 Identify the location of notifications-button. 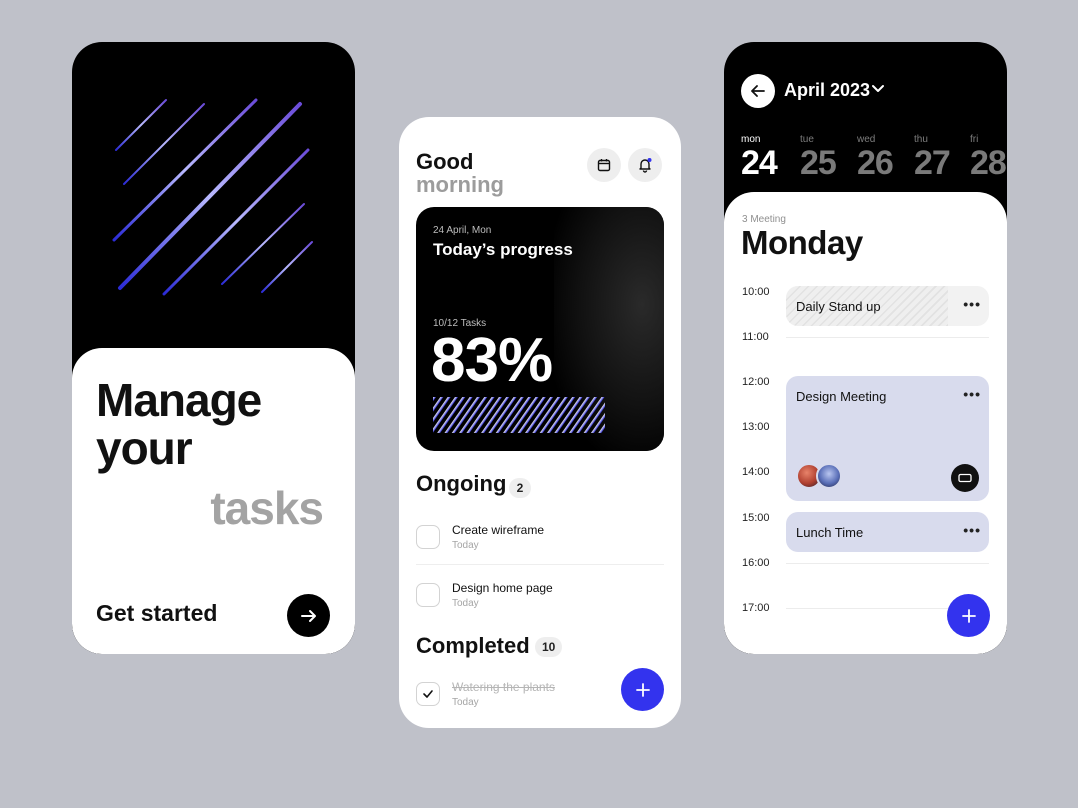
(645, 165).